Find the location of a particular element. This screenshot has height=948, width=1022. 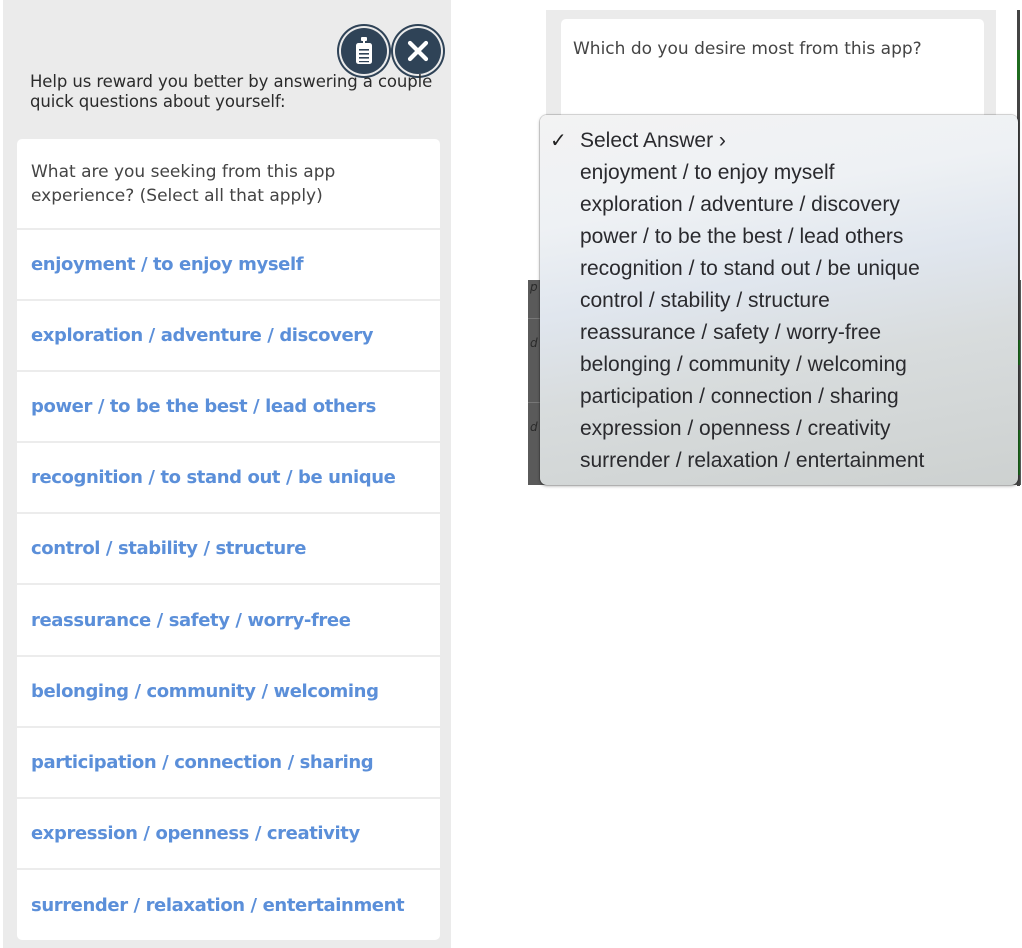

answer-option: recognition / to stand out / be unique is located at coordinates (228, 479).